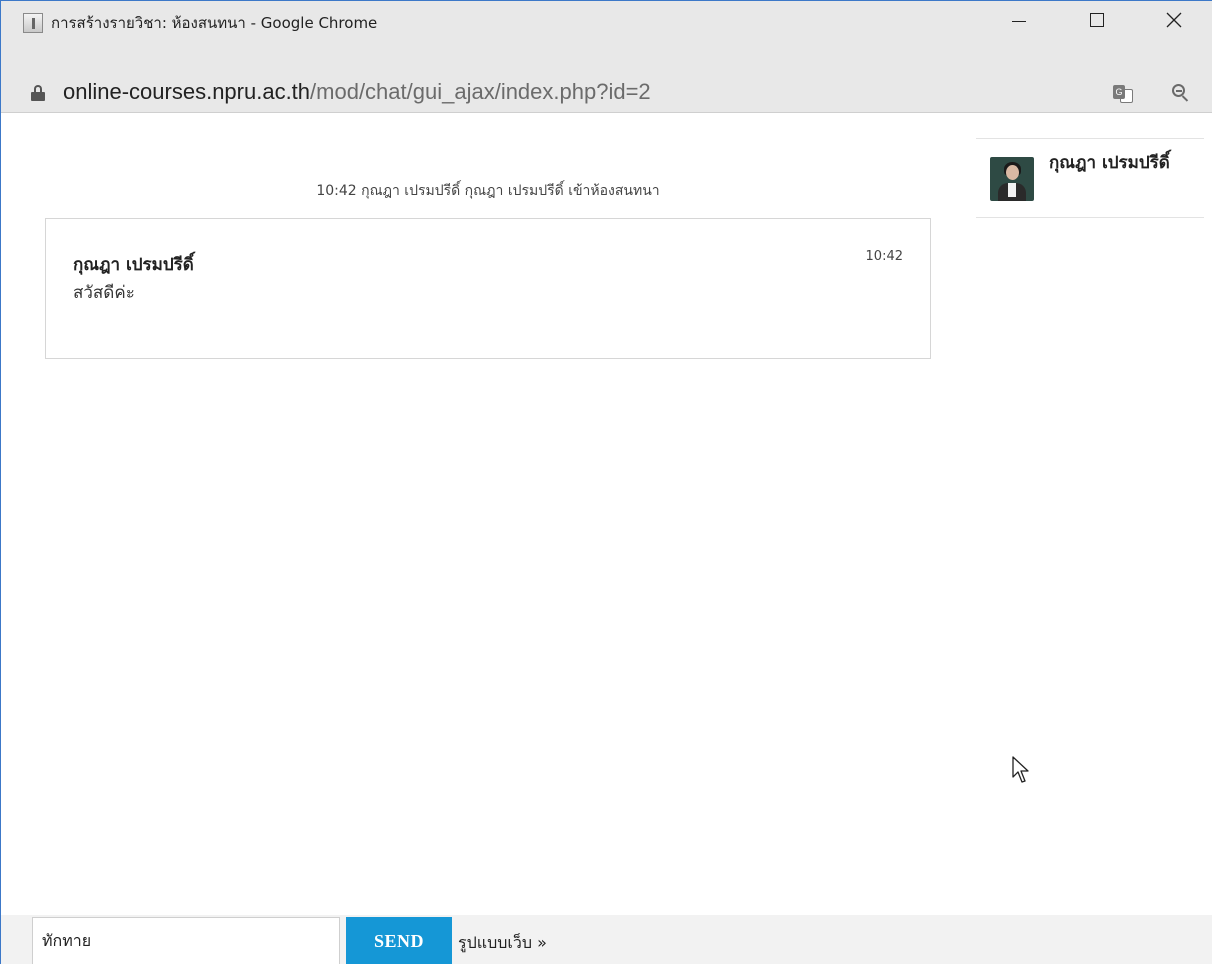 The height and width of the screenshot is (964, 1212). What do you see at coordinates (502, 943) in the screenshot?
I see `web-mode-link: รูปแบบเว็บ »` at bounding box center [502, 943].